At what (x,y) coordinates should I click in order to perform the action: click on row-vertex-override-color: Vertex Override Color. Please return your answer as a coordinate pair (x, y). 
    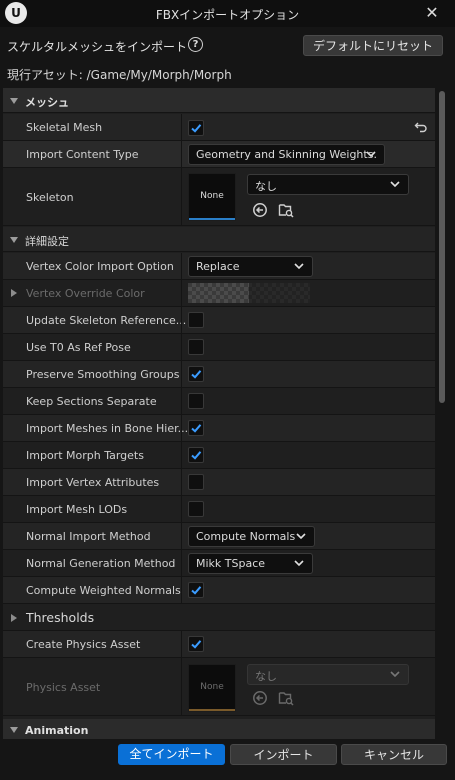
    Looking at the image, I should click on (219, 293).